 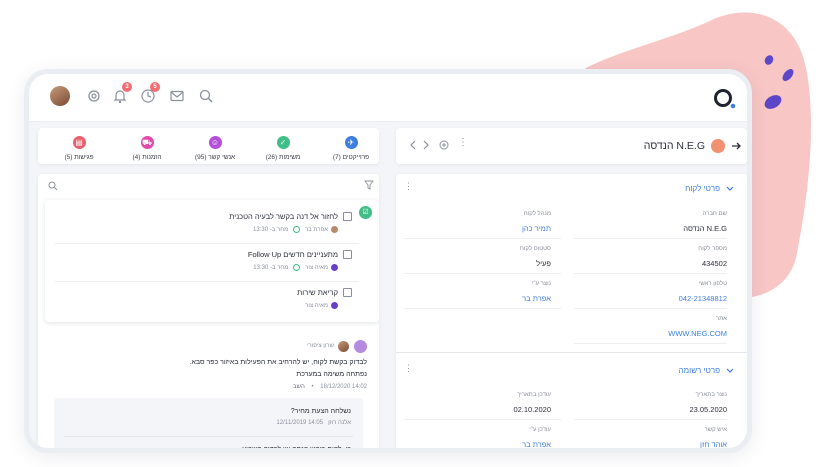 What do you see at coordinates (121, 93) in the screenshot?
I see `notifications-button: 3` at bounding box center [121, 93].